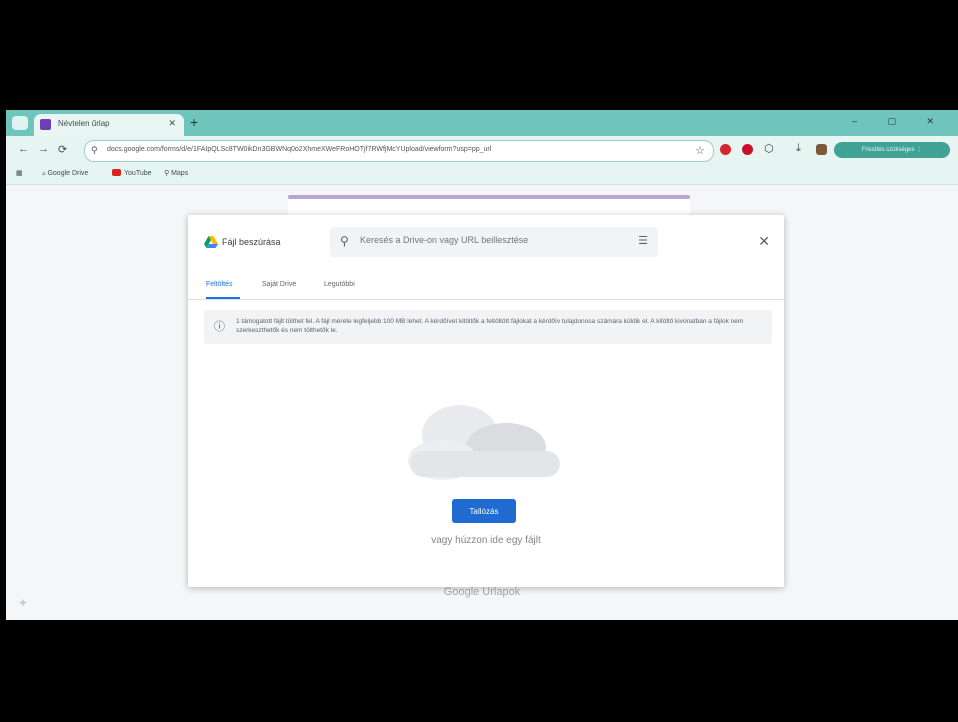  Describe the element at coordinates (764, 241) in the screenshot. I see `close-dialog-button: ✕` at that location.